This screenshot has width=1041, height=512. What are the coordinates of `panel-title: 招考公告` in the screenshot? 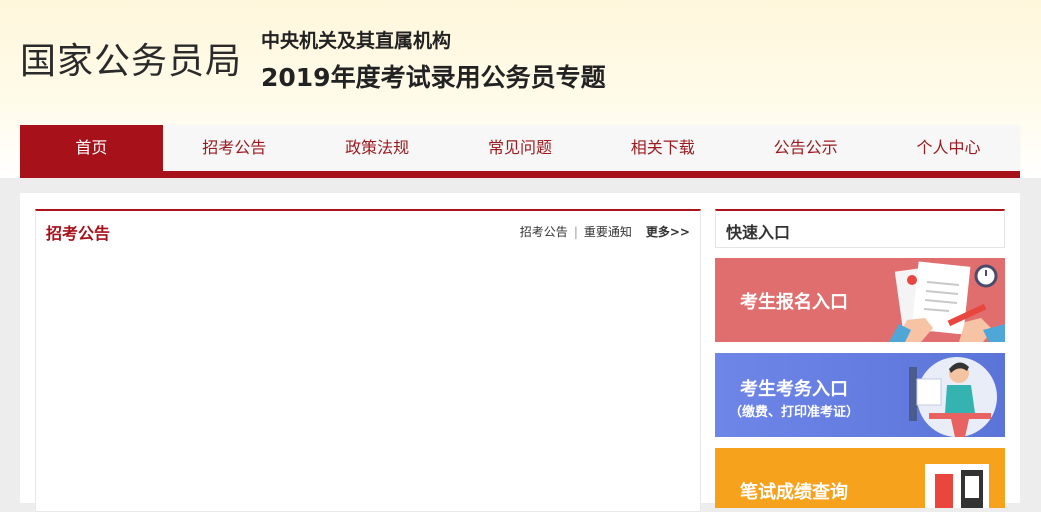 It's located at (78, 233).